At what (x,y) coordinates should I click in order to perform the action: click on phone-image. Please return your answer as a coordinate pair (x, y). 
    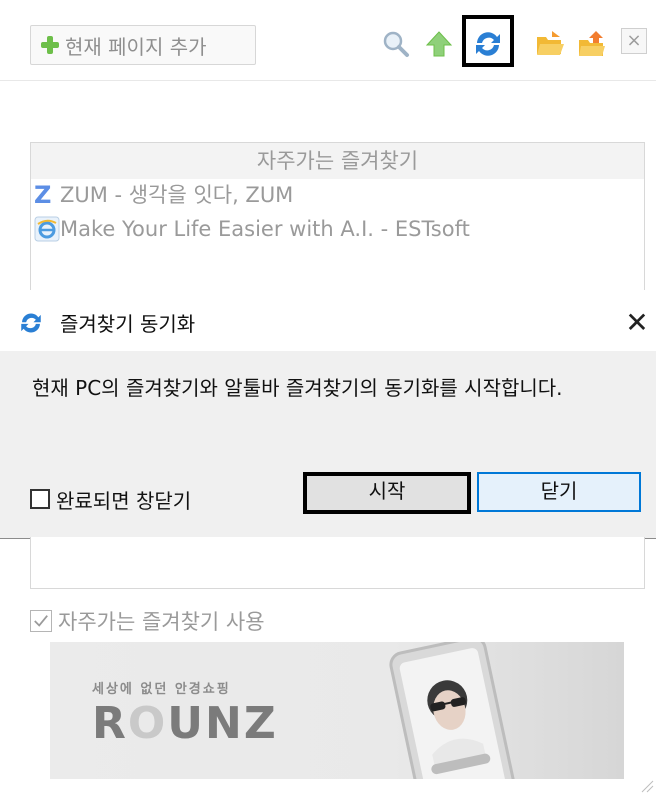
    Looking at the image, I should click on (450, 710).